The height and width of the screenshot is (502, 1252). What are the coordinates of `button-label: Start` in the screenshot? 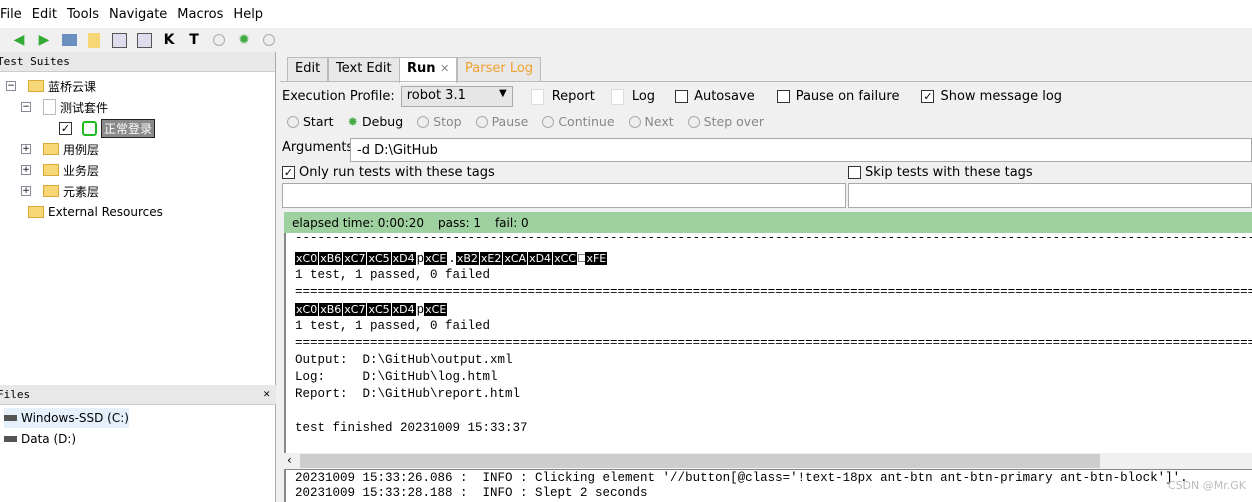 It's located at (318, 121).